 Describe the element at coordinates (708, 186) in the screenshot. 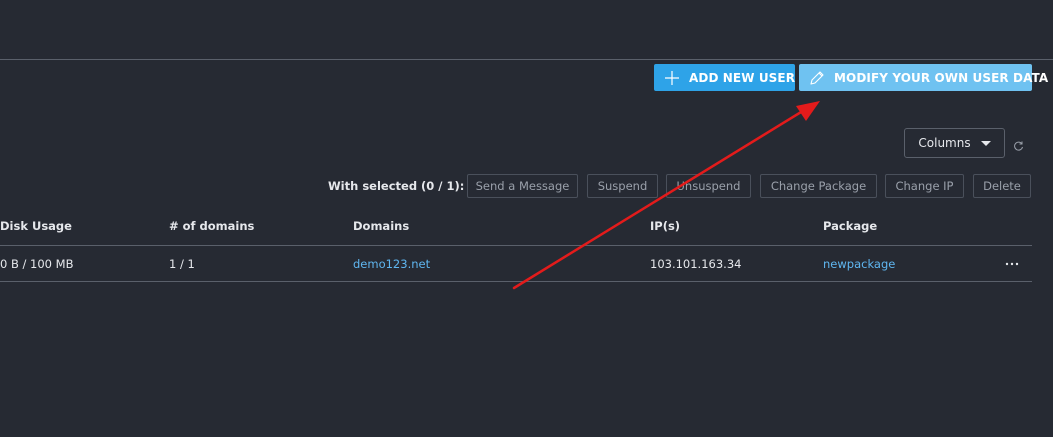

I see `unsuspend-button: Unsuspend` at that location.